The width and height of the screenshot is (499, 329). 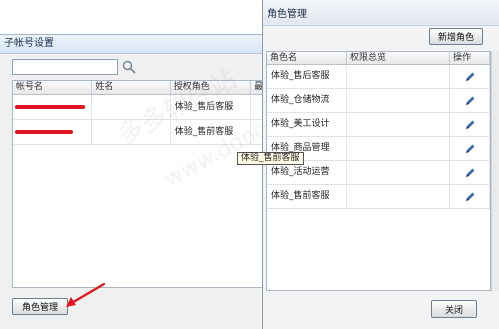 What do you see at coordinates (307, 124) in the screenshot?
I see `role-name-cell: 体验_美工设计` at bounding box center [307, 124].